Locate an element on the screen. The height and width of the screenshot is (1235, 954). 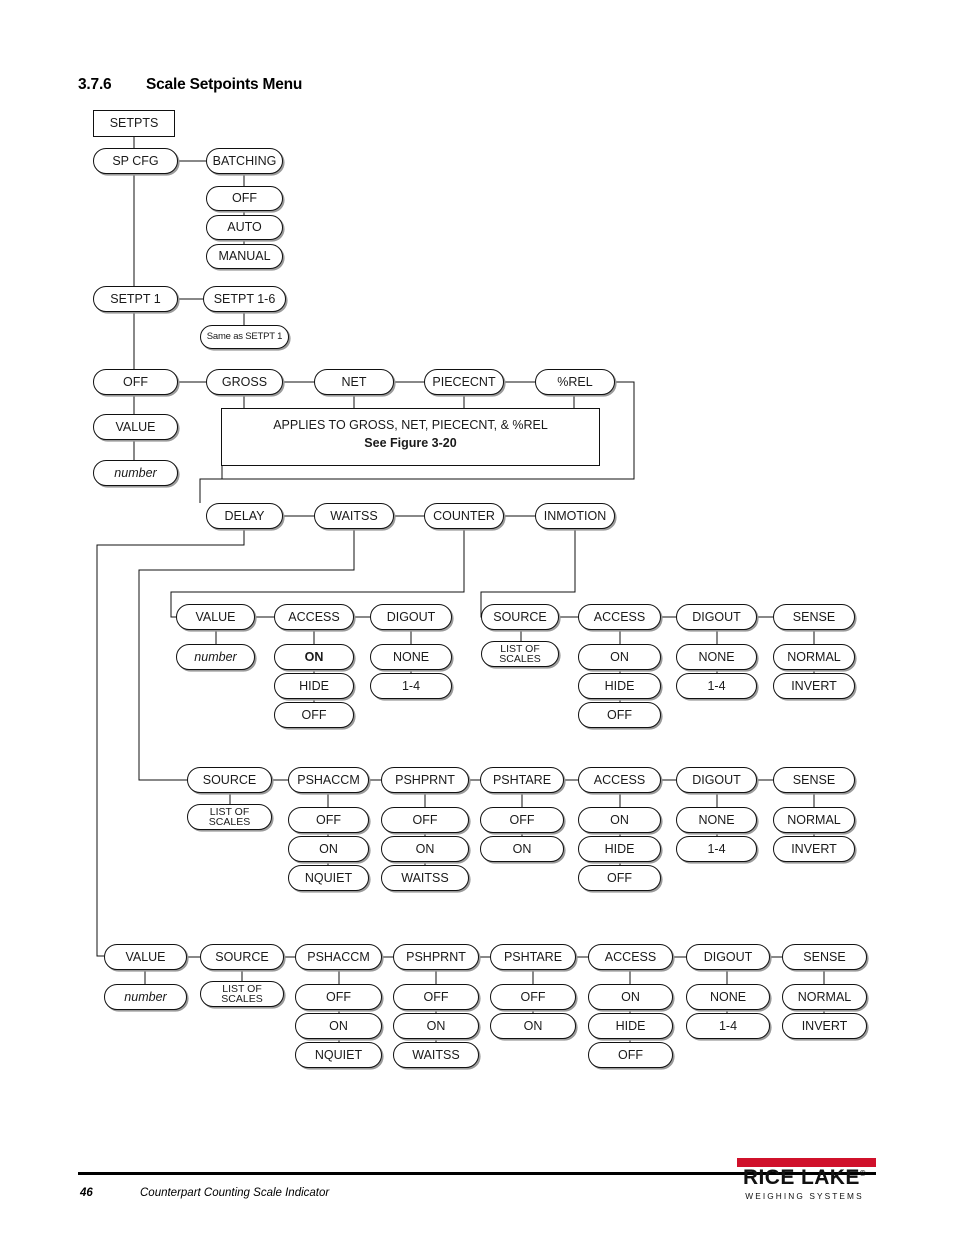
node-g4-access-hide: HIDE is located at coordinates (630, 1026).